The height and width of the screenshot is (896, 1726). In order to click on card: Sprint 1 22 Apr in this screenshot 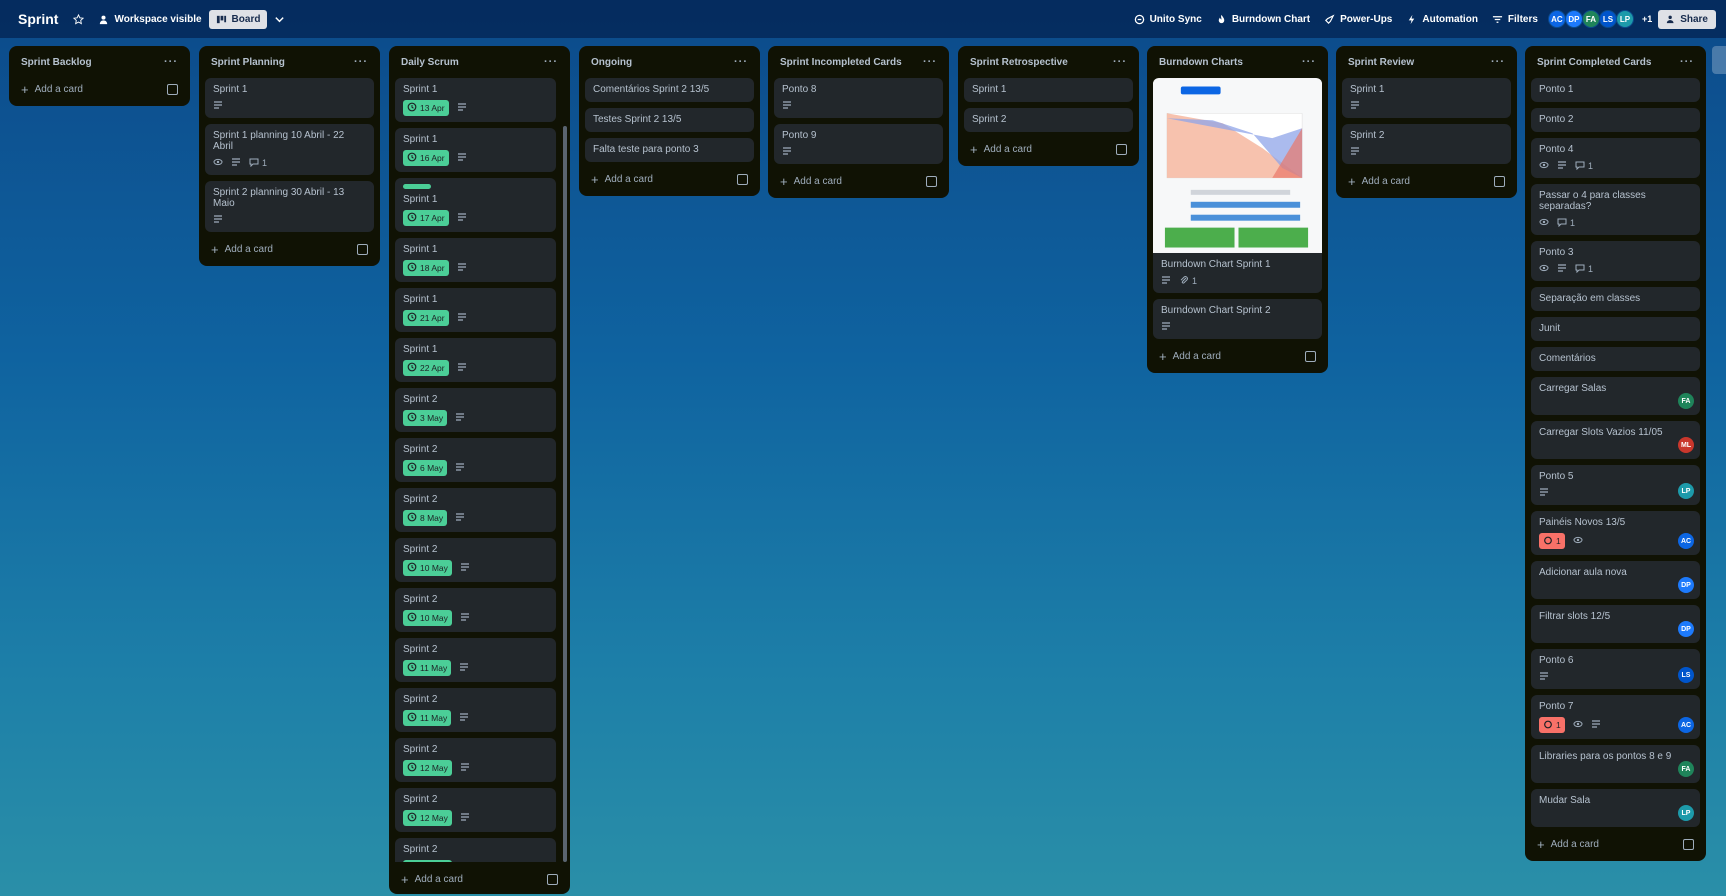, I will do `click(475, 360)`.